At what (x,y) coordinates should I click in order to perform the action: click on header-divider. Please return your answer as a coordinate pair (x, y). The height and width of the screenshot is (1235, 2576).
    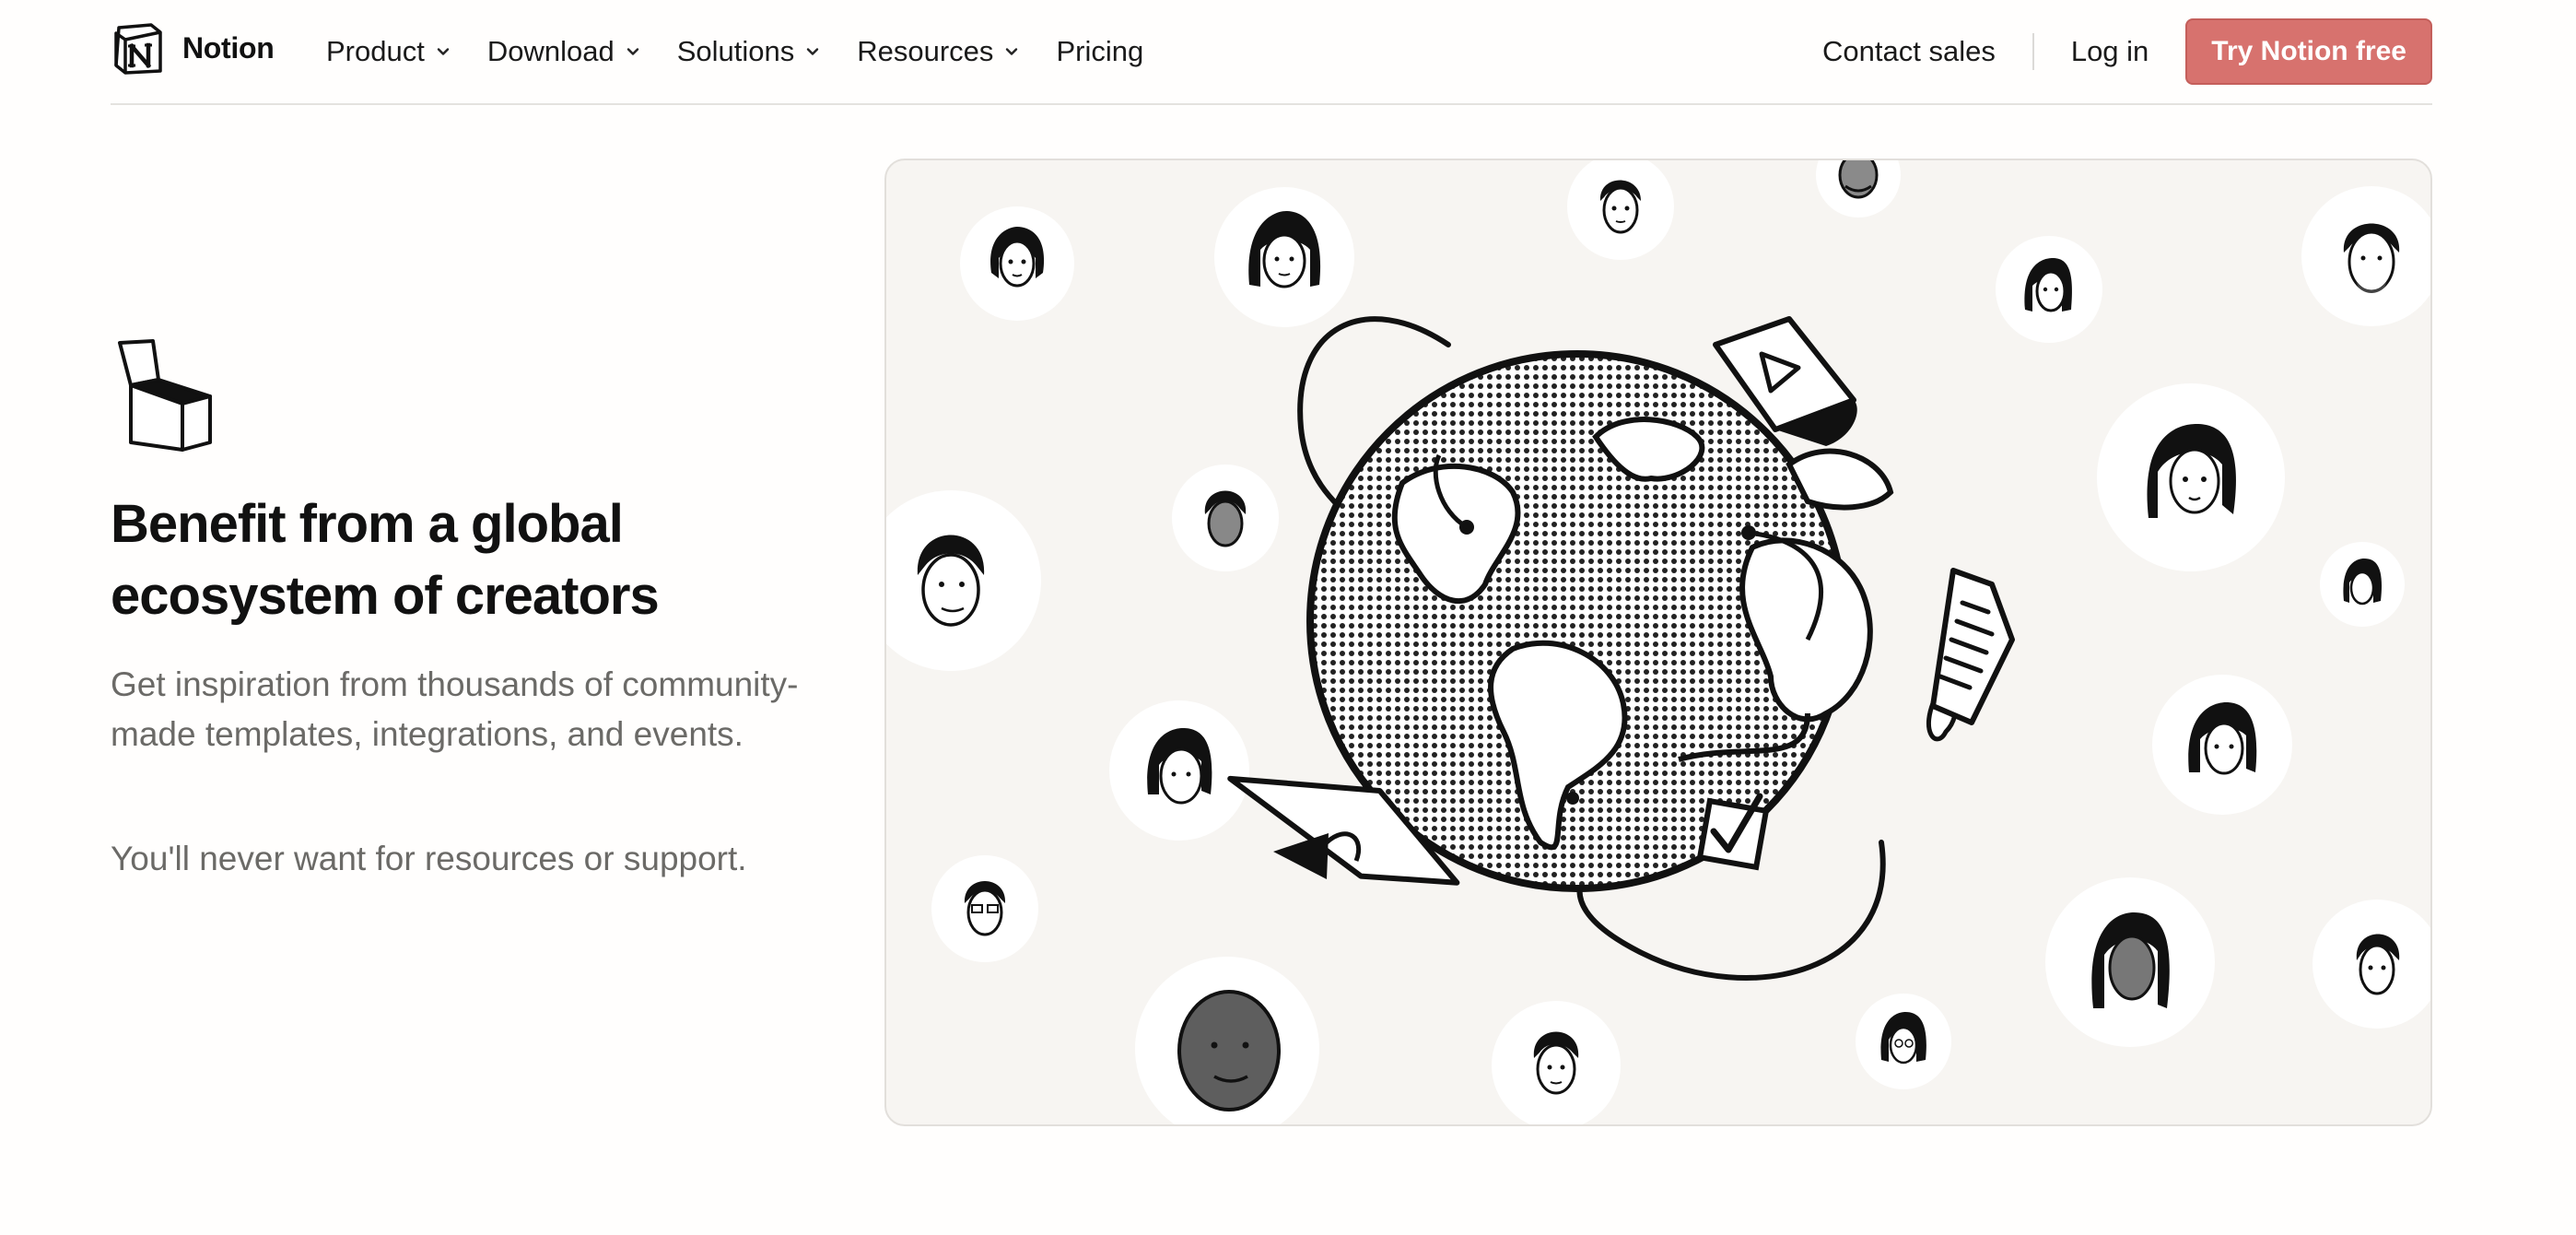
    Looking at the image, I should click on (2033, 51).